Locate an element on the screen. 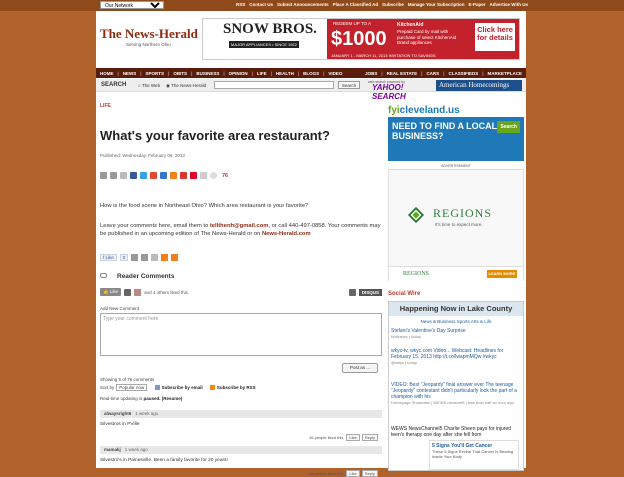  nav-home: HOME is located at coordinates (107, 73).